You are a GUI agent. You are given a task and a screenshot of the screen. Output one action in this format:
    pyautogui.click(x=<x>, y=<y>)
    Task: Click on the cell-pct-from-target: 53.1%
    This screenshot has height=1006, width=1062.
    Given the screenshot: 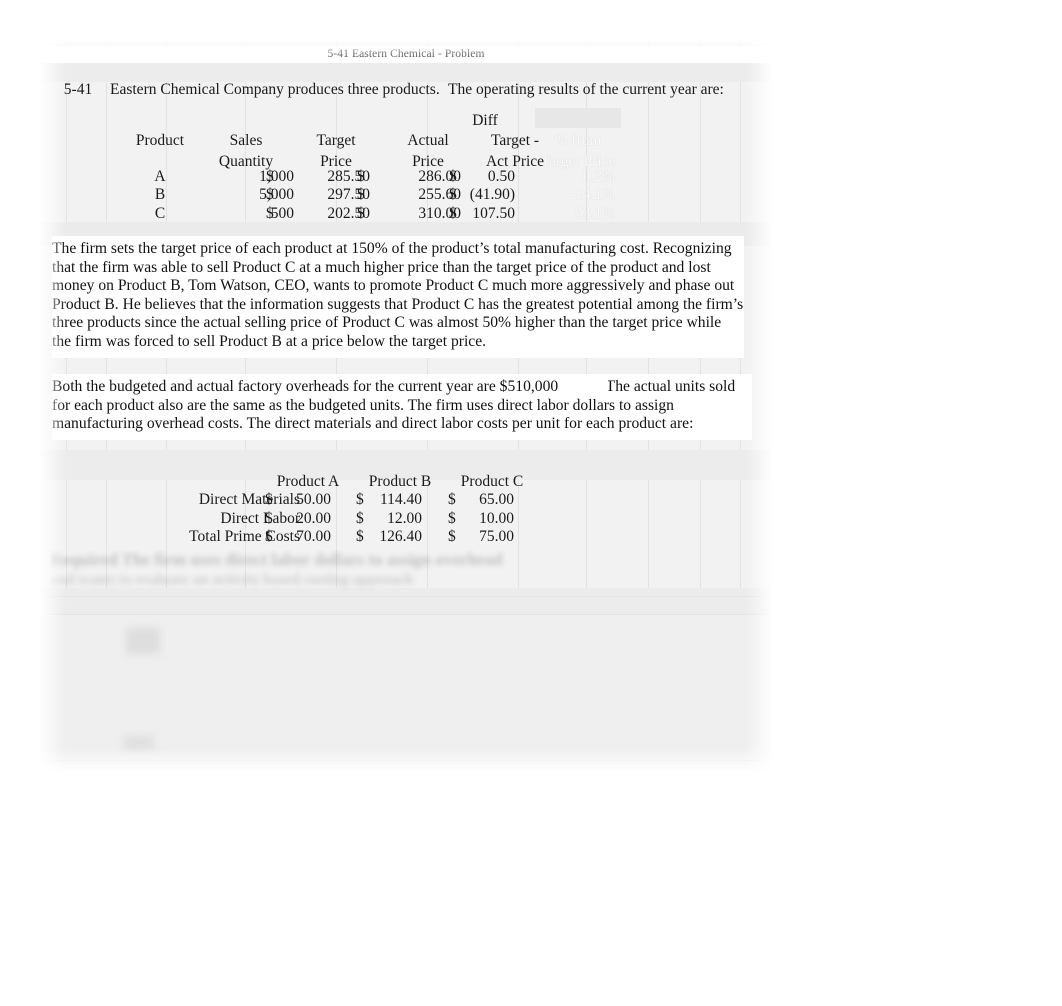 What is the action you would take?
    pyautogui.click(x=594, y=213)
    